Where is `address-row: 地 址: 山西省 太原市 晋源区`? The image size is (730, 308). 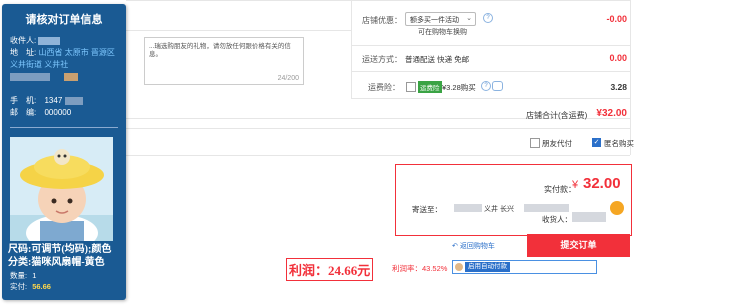 address-row: 地 址: 山西省 太原市 晋源区 is located at coordinates (62, 53).